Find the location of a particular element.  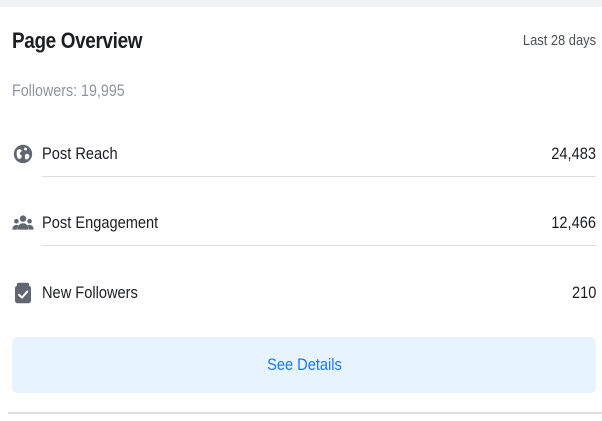

people-icon is located at coordinates (23, 223).